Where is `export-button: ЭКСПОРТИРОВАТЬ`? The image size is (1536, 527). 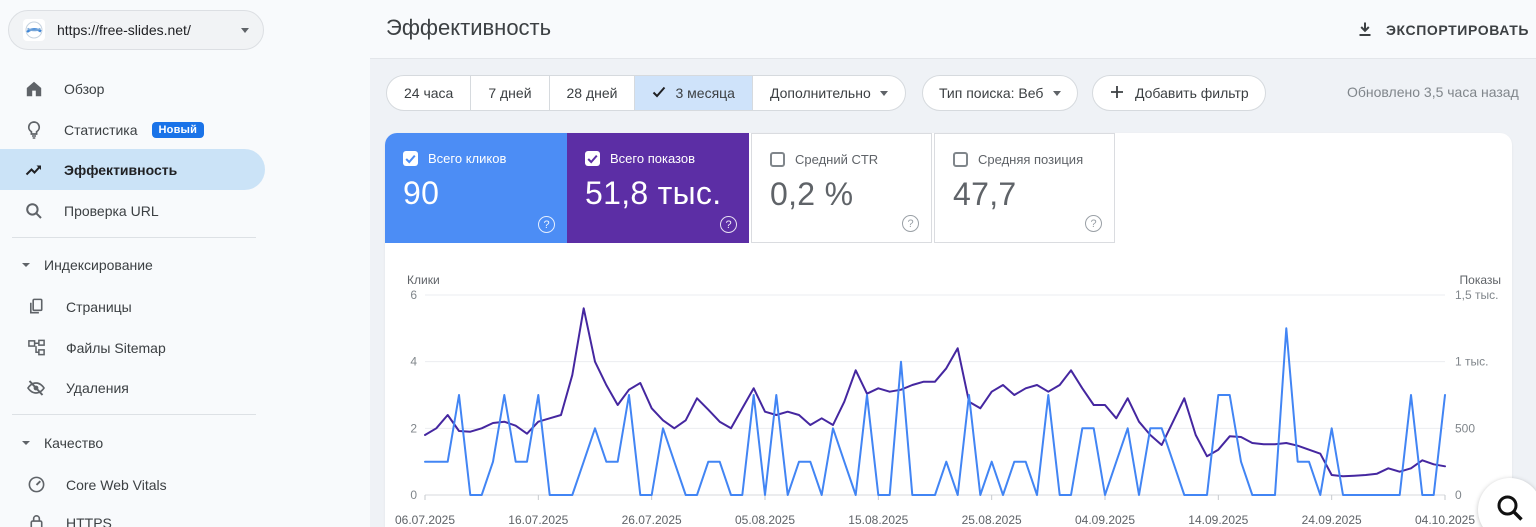
export-button: ЭКСПОРТИРОВАТЬ is located at coordinates (1442, 30).